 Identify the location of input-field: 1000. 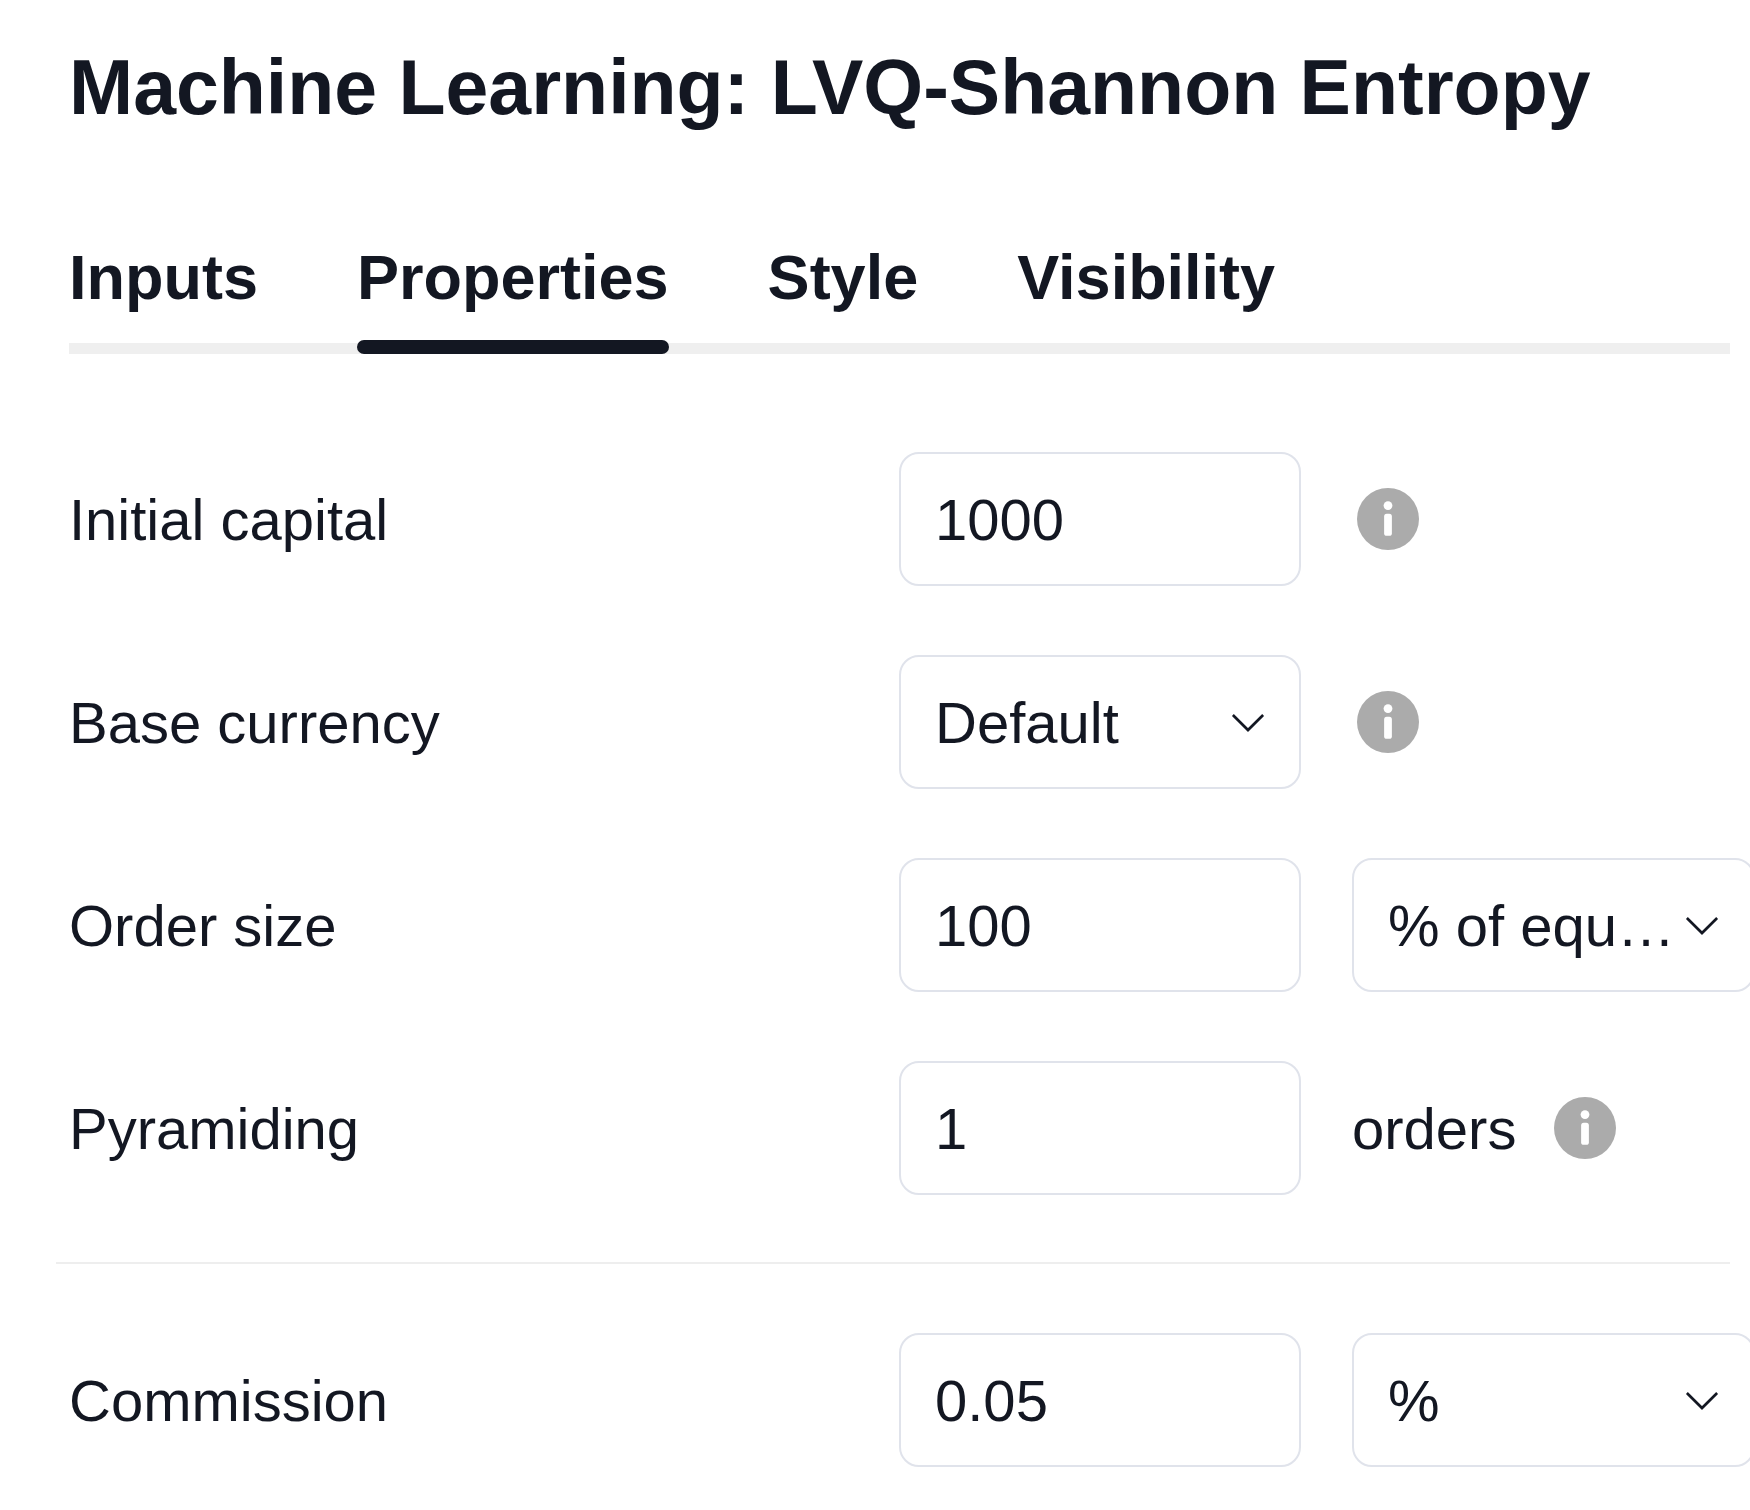
(1100, 519).